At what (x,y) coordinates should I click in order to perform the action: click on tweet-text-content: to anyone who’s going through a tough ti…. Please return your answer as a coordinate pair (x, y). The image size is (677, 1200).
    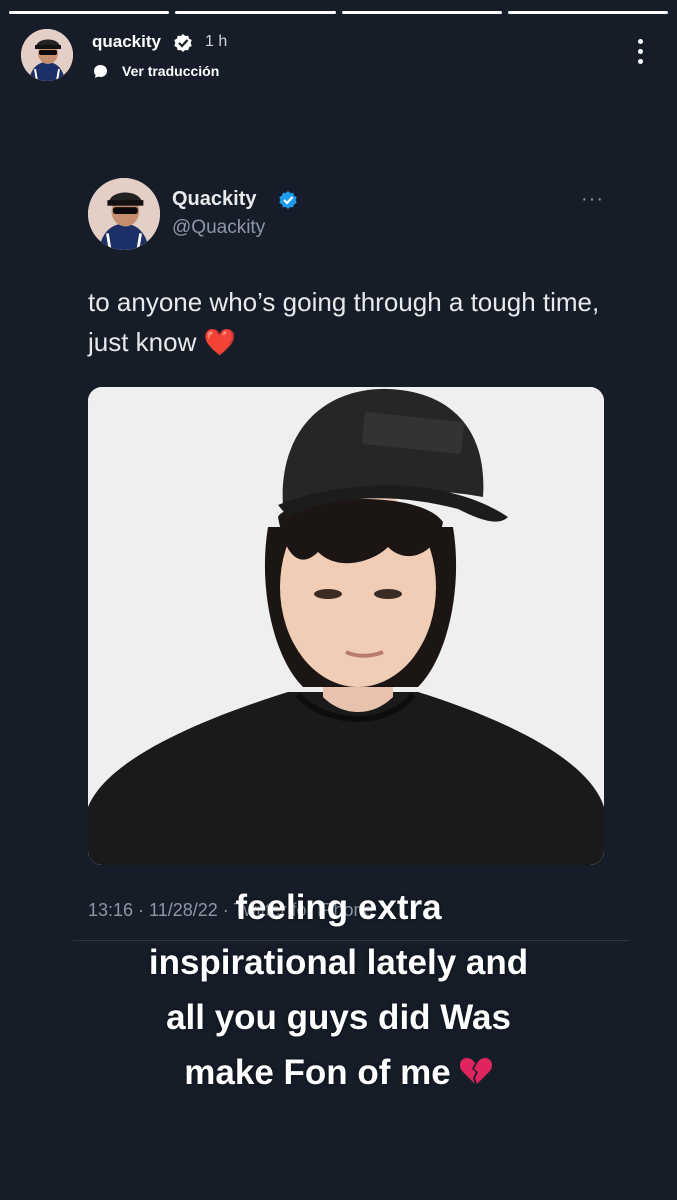
    Looking at the image, I should click on (344, 322).